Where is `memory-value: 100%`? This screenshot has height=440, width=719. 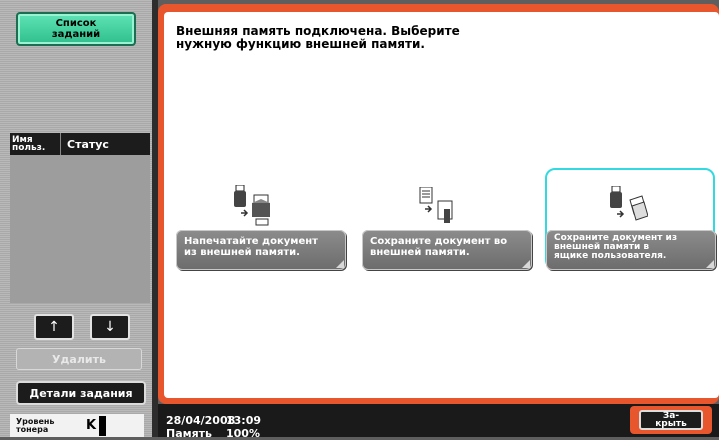
memory-value: 100% is located at coordinates (243, 433).